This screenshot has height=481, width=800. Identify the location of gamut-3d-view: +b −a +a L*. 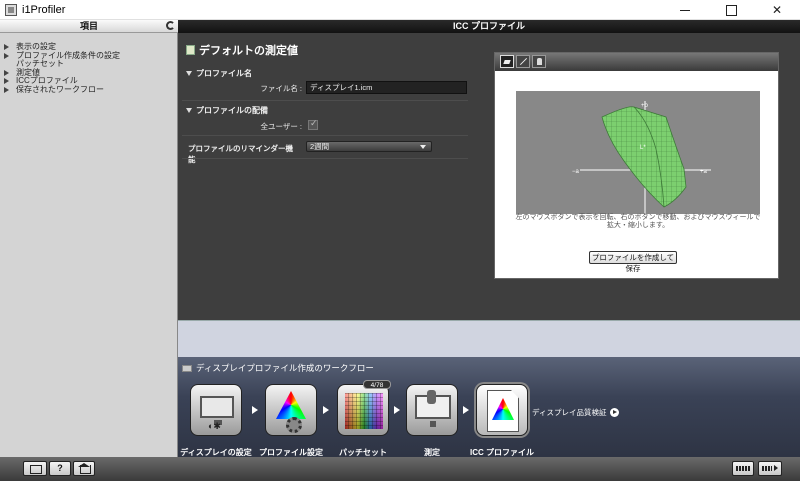
(638, 152).